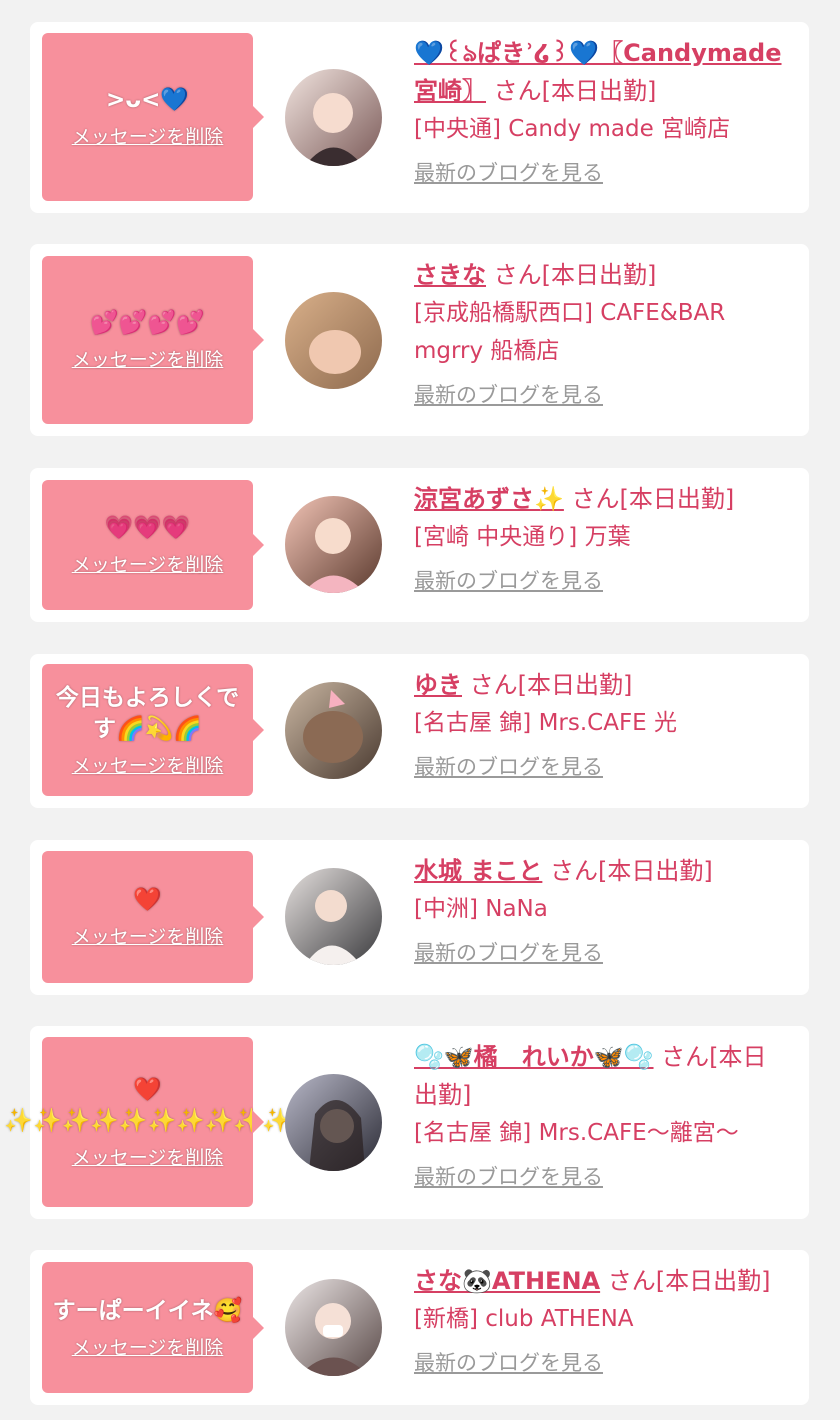 The width and height of the screenshot is (840, 1420). Describe the element at coordinates (147, 900) in the screenshot. I see `message-text: ❤️` at that location.